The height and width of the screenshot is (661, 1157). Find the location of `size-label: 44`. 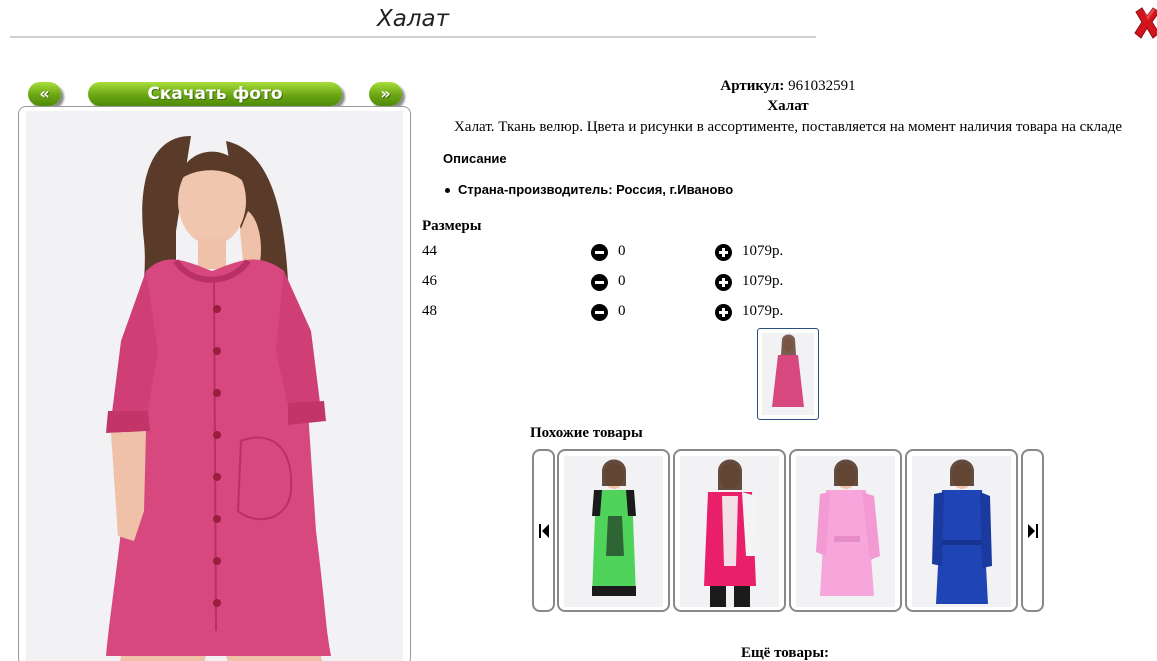

size-label: 44 is located at coordinates (429, 251).